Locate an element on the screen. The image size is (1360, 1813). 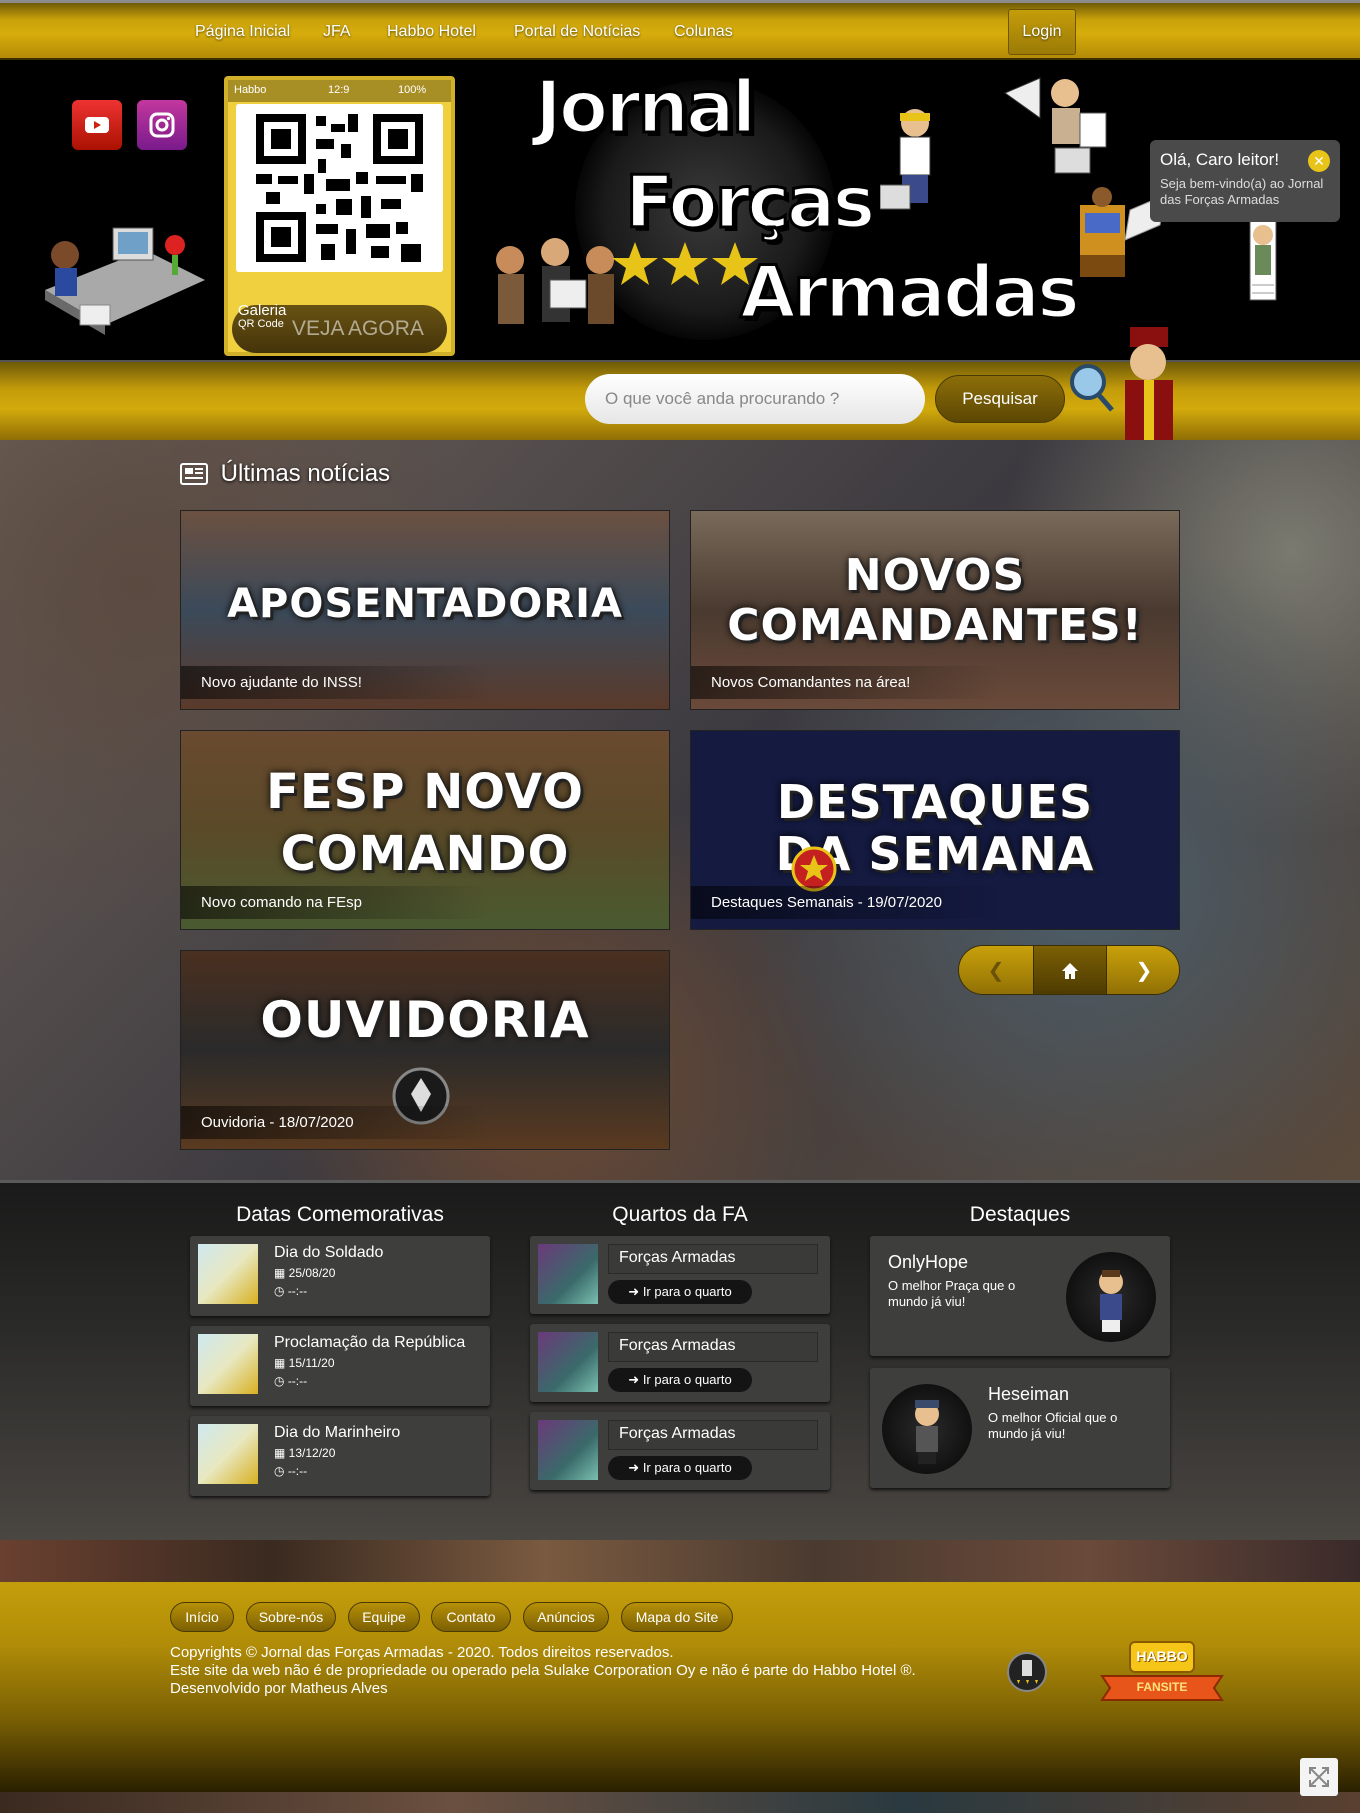
rooms-title: Quartos da FA is located at coordinates (680, 1214).